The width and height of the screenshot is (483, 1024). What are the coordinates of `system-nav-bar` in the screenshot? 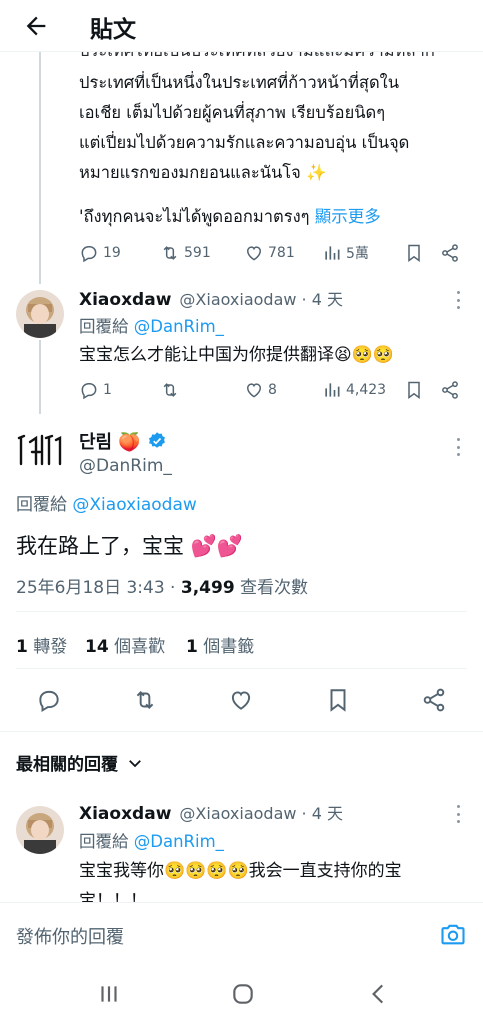 It's located at (241, 994).